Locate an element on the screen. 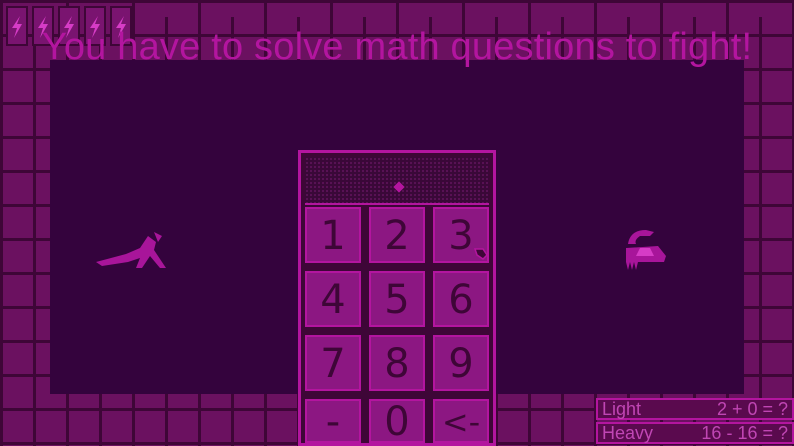 The height and width of the screenshot is (446, 794). key-8: 8 is located at coordinates (397, 363).